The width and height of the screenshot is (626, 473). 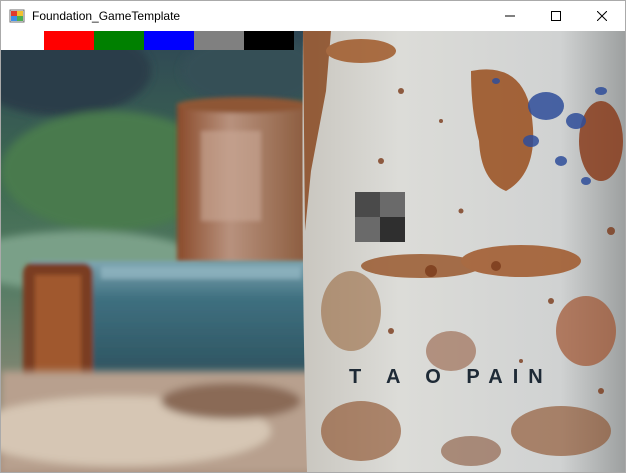 I want to click on palette-swatch-white, so click(x=22, y=40).